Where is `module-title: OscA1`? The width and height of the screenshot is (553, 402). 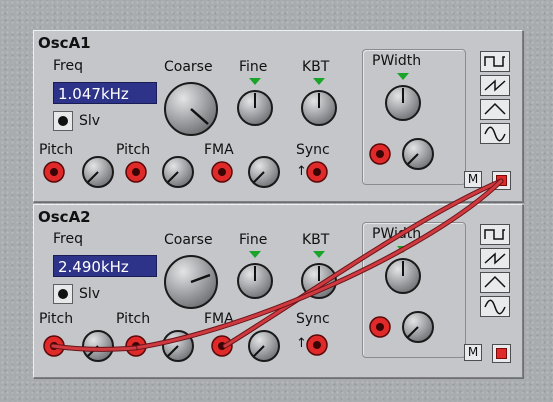
module-title: OscA1 is located at coordinates (64, 43).